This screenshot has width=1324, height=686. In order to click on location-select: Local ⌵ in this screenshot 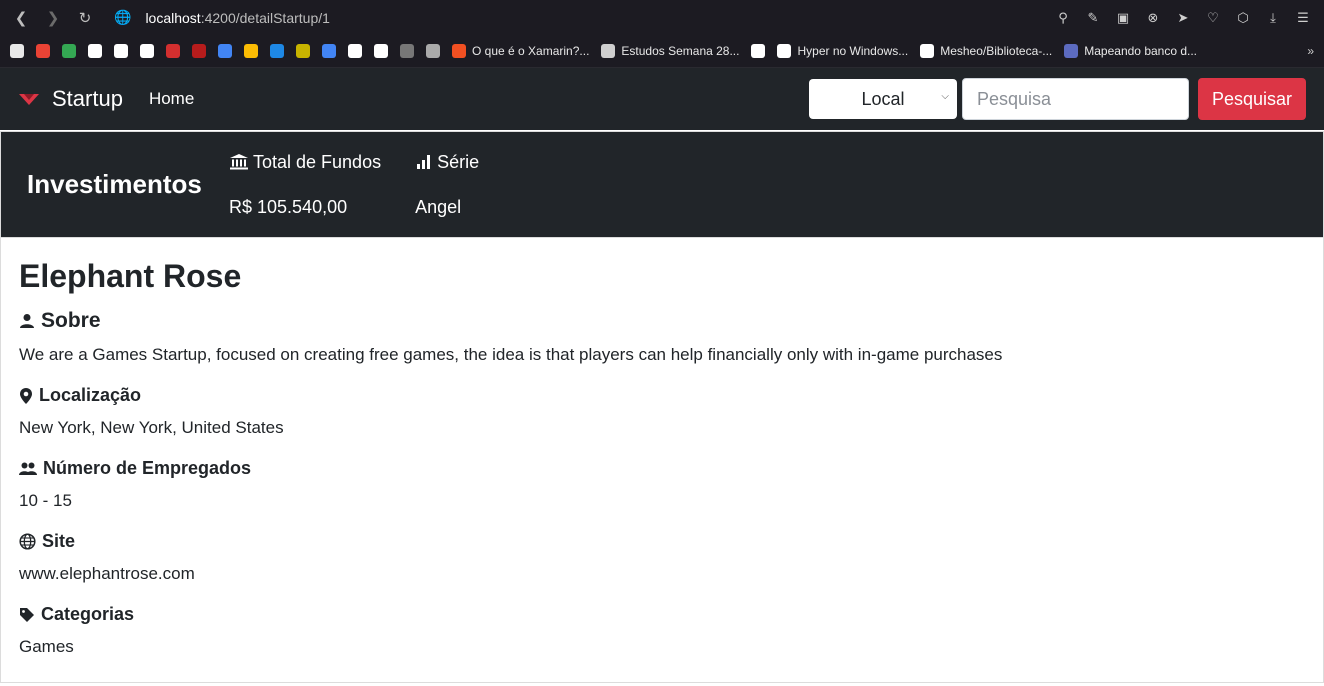, I will do `click(882, 99)`.